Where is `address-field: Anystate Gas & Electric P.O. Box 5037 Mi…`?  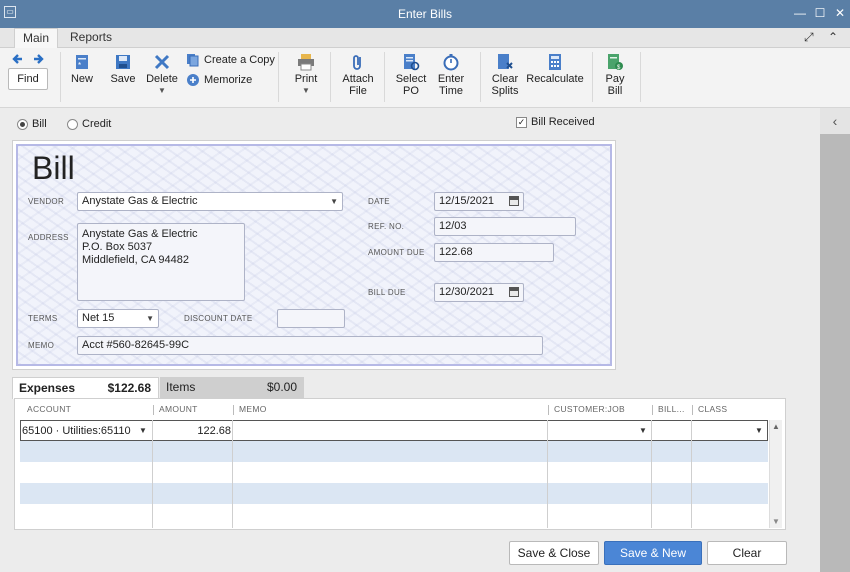
address-field: Anystate Gas & Electric P.O. Box 5037 Mi… is located at coordinates (161, 262).